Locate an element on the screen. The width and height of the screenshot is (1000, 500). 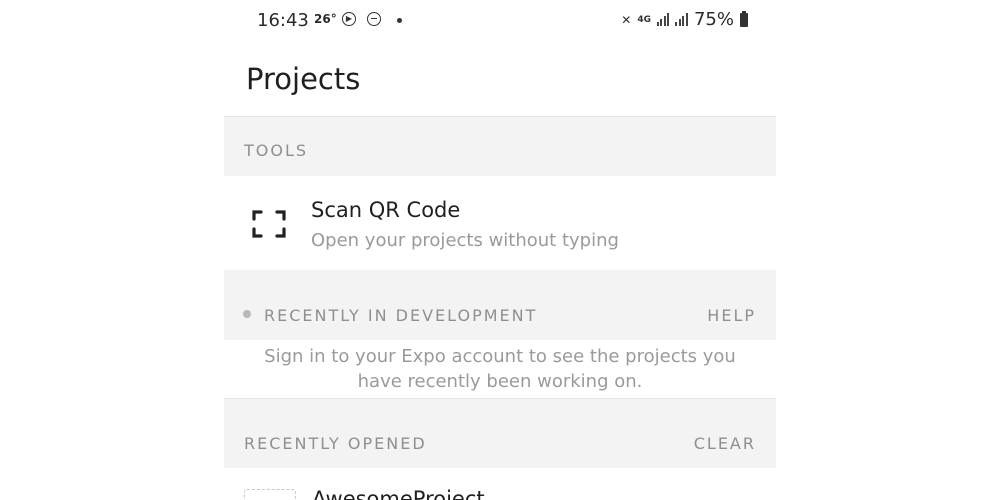
section-label-recent-development: RECENTLY IN DEVELOPMENT is located at coordinates (401, 315).